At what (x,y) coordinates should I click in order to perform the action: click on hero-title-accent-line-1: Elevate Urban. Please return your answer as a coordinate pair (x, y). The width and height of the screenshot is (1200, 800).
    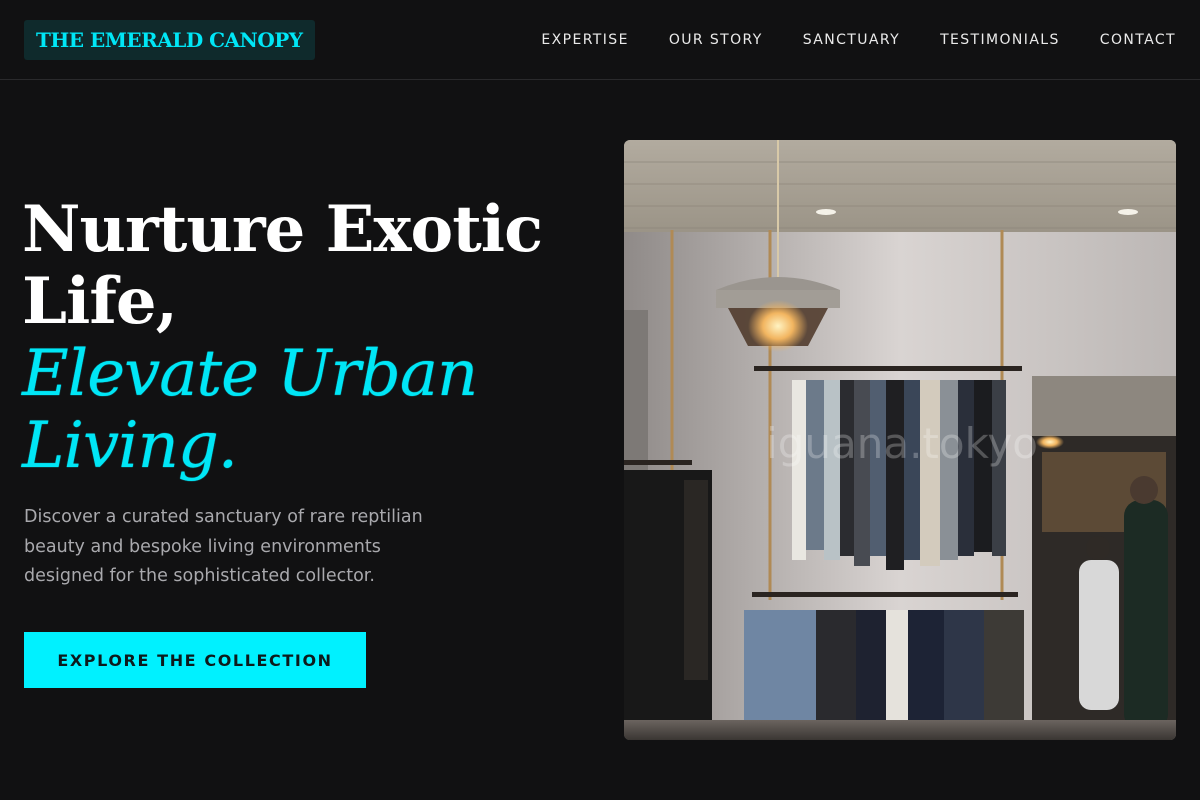
    Looking at the image, I should click on (250, 374).